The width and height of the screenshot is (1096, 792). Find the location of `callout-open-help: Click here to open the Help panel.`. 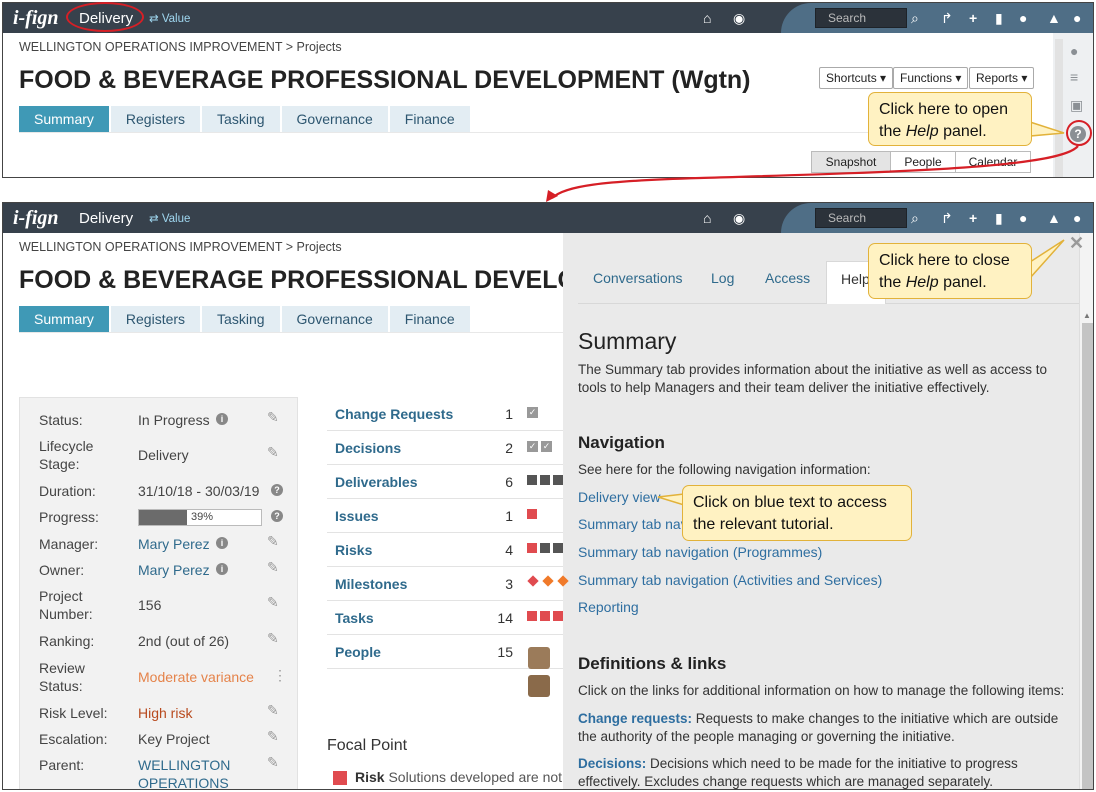

callout-open-help: Click here to open the Help panel. is located at coordinates (950, 119).